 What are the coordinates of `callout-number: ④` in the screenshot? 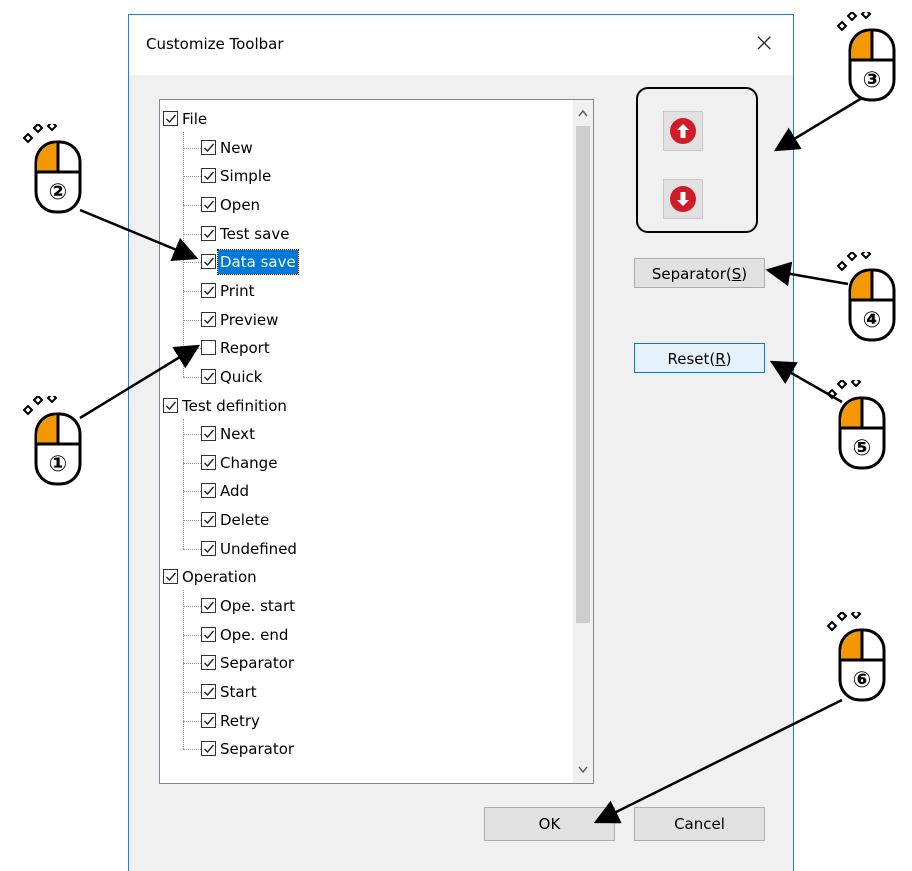 It's located at (872, 320).